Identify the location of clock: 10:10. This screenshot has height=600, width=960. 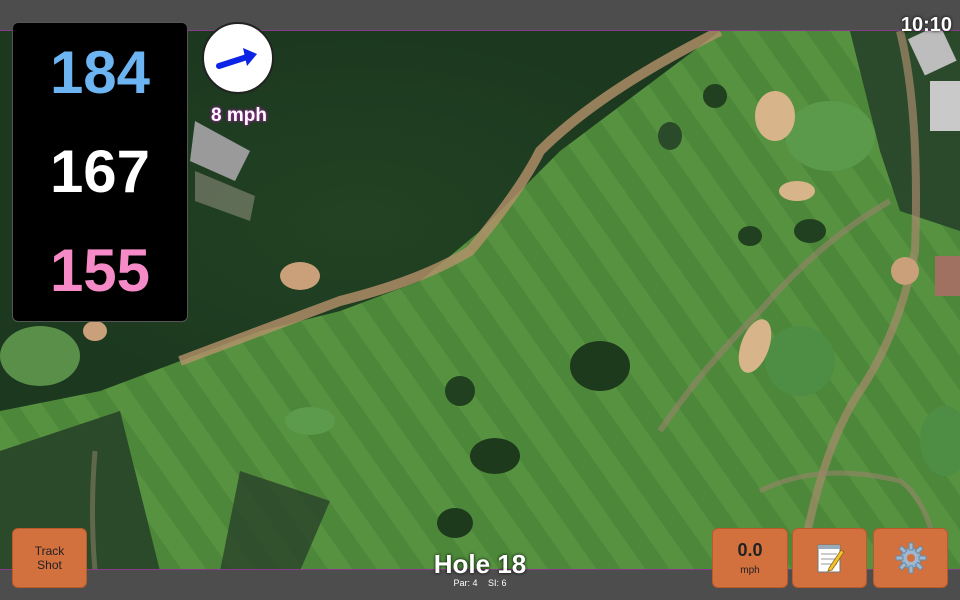
(926, 25).